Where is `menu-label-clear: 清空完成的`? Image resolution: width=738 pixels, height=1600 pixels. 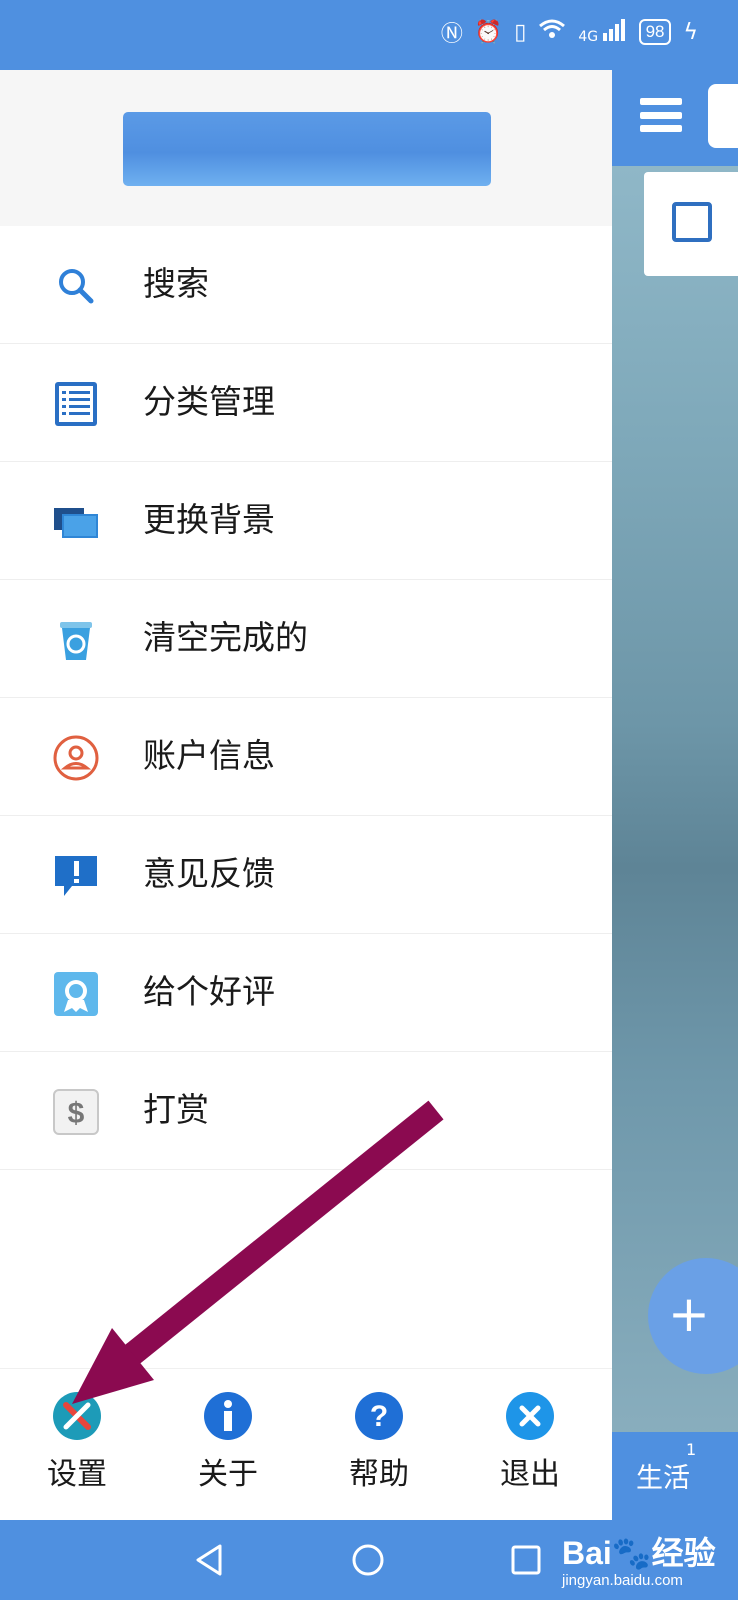 menu-label-clear: 清空完成的 is located at coordinates (225, 637).